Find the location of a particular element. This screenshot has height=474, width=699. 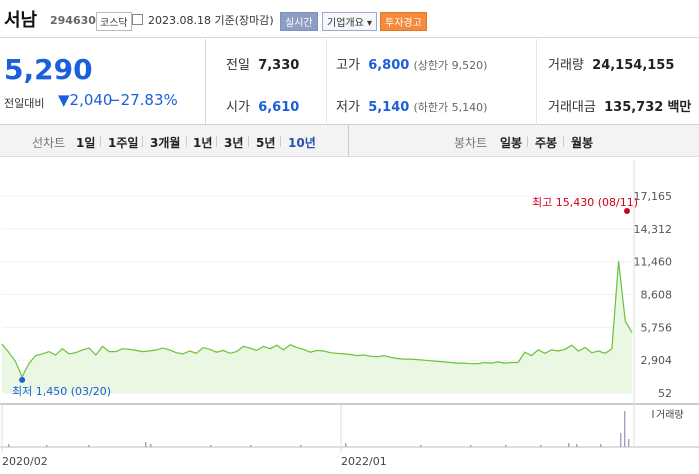

y-tick-label: 5,756 is located at coordinates (657, 327).